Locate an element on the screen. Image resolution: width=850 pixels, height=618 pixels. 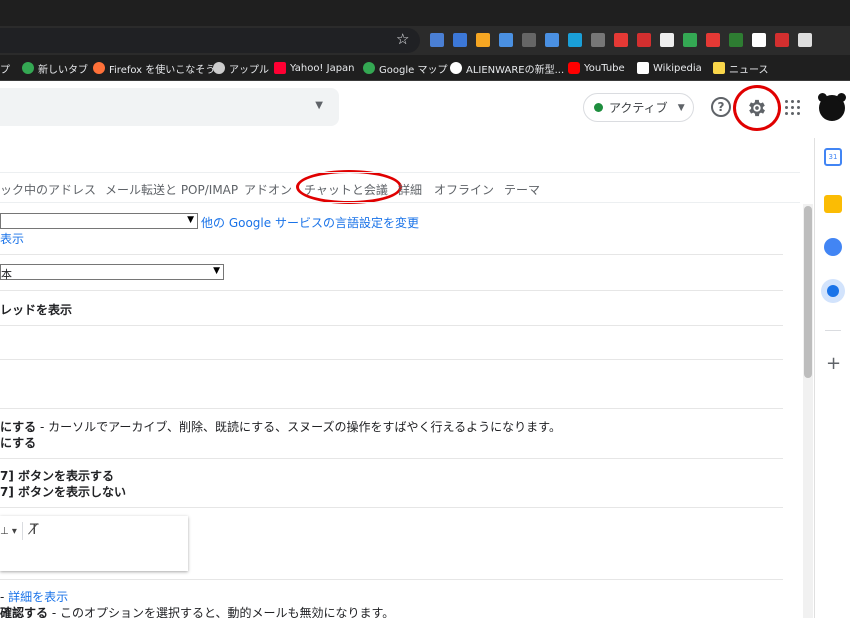
language-select: ▼ is located at coordinates (99, 221).